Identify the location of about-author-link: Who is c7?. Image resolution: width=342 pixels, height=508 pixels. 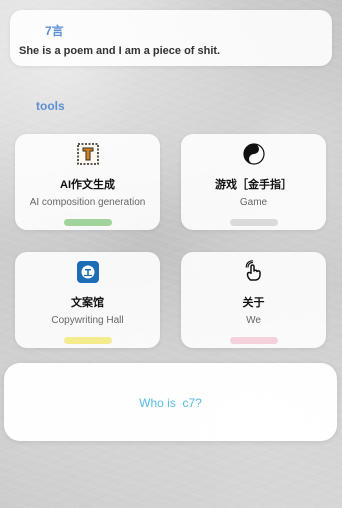
(170, 403).